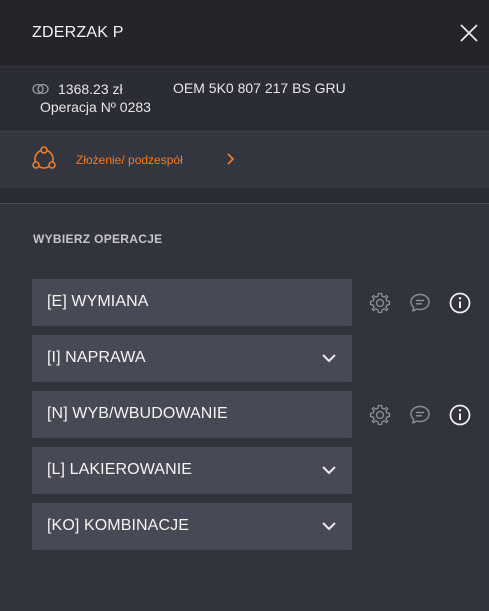 This screenshot has height=611, width=489. Describe the element at coordinates (96, 357) in the screenshot. I see `operation-label: [I] NAPRAWA` at that location.